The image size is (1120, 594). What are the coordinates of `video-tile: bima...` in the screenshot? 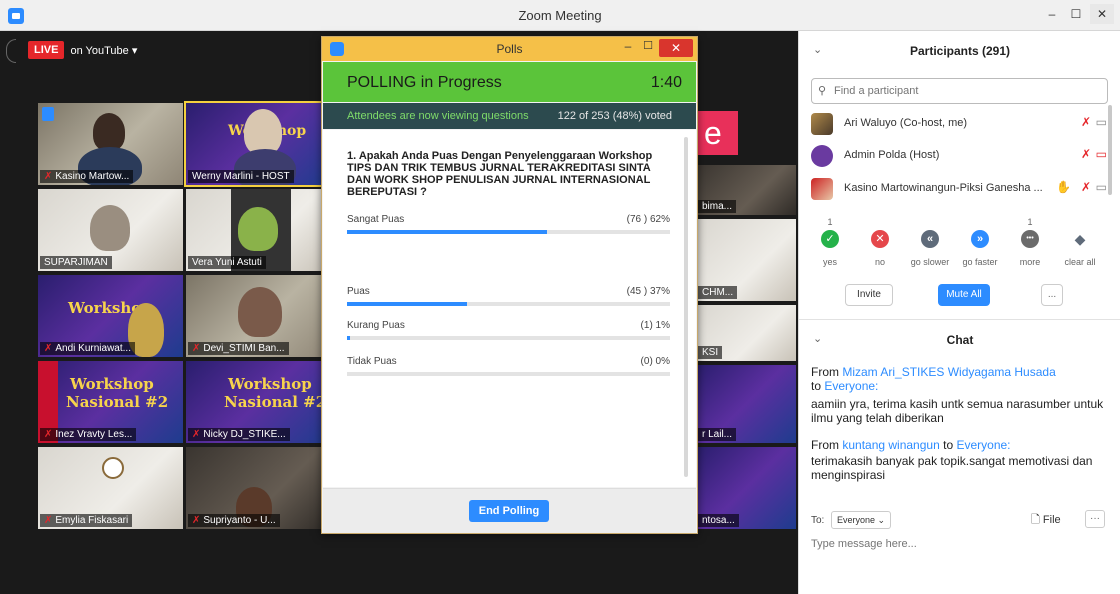 It's located at (746, 190).